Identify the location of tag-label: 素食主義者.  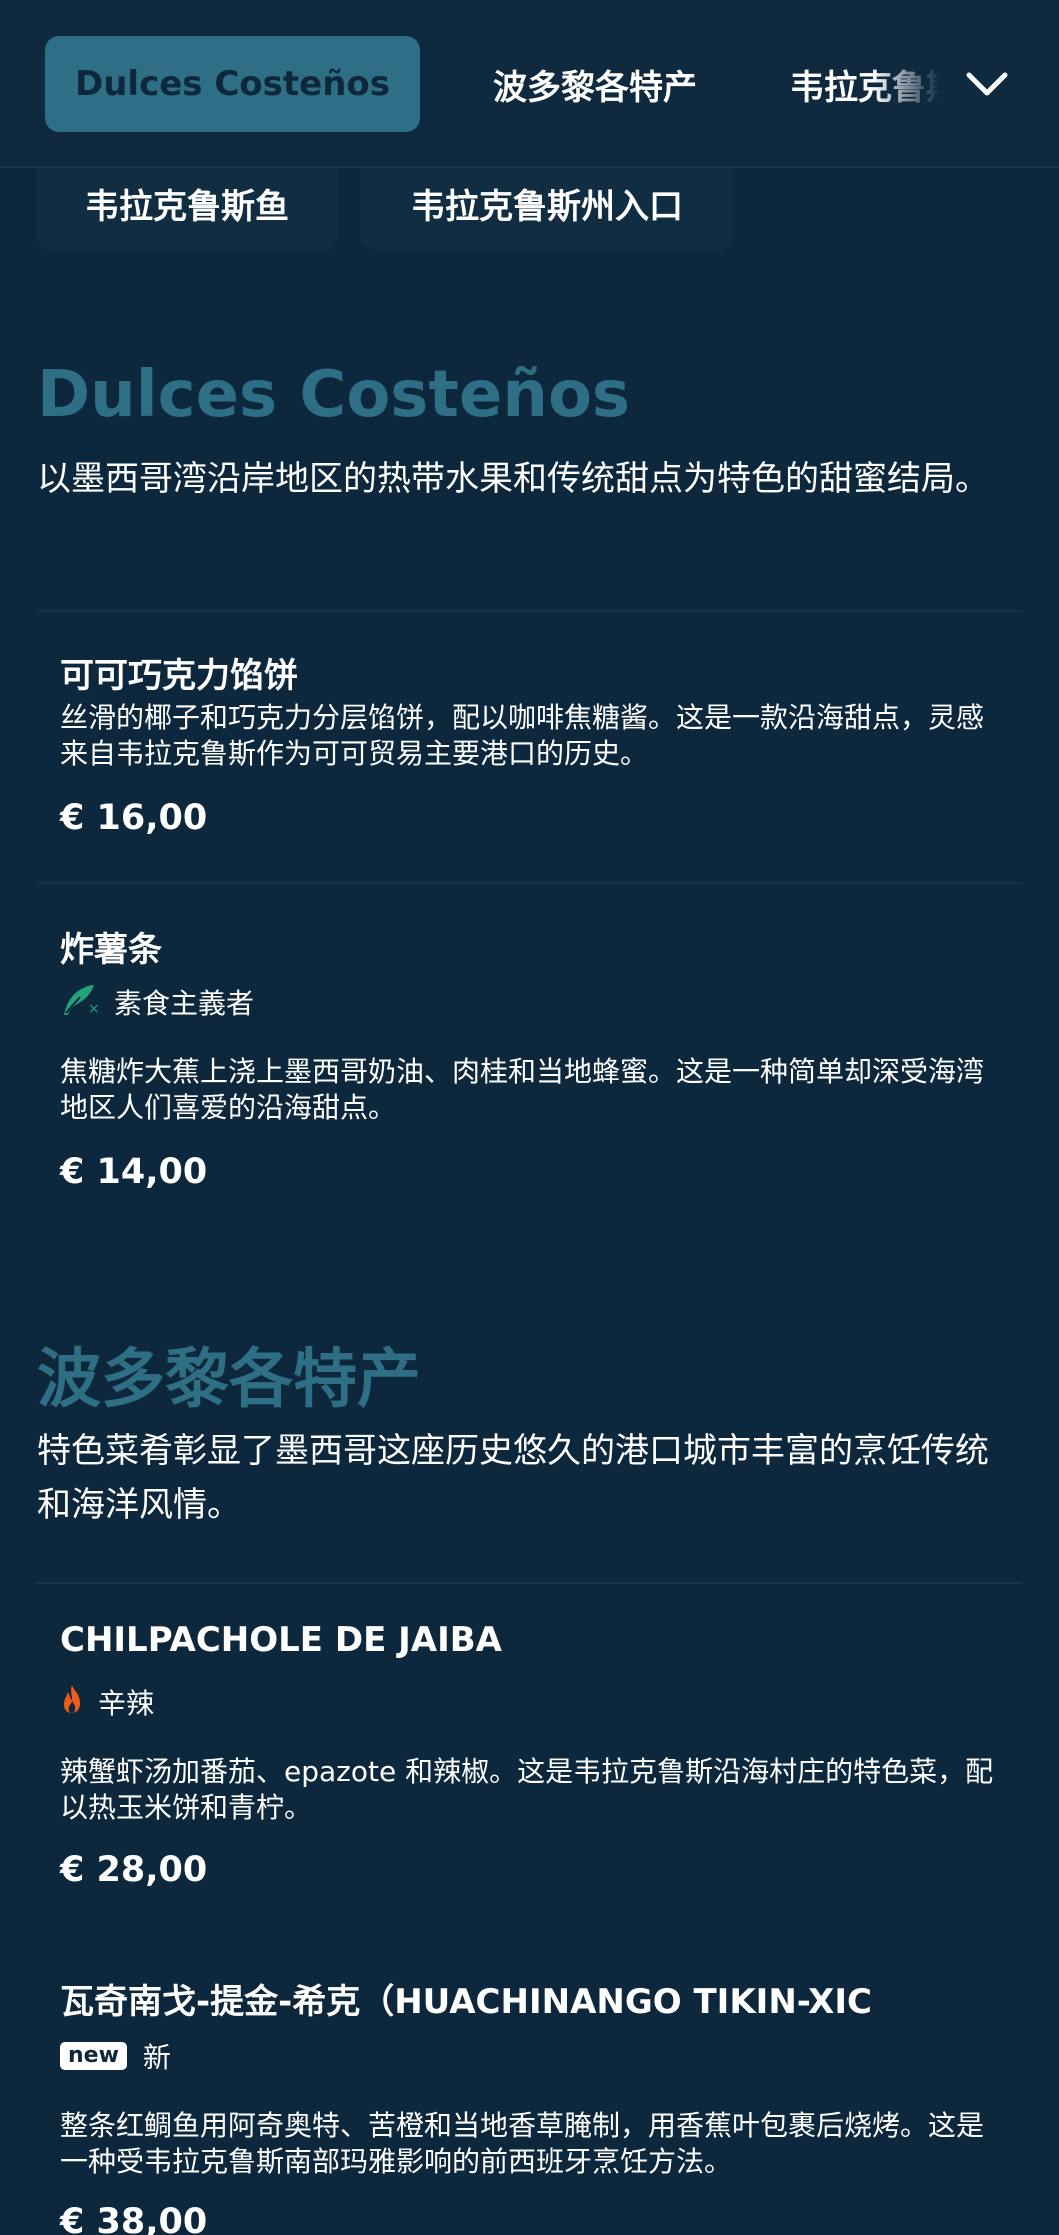
(184, 1003).